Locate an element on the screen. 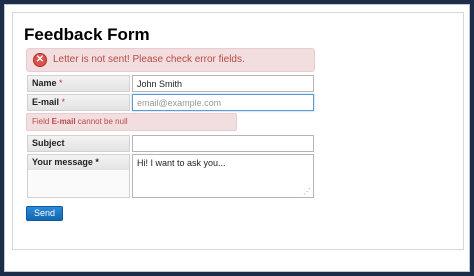 The image size is (474, 276). email-error-message: Field E-mail cannot be null is located at coordinates (131, 122).